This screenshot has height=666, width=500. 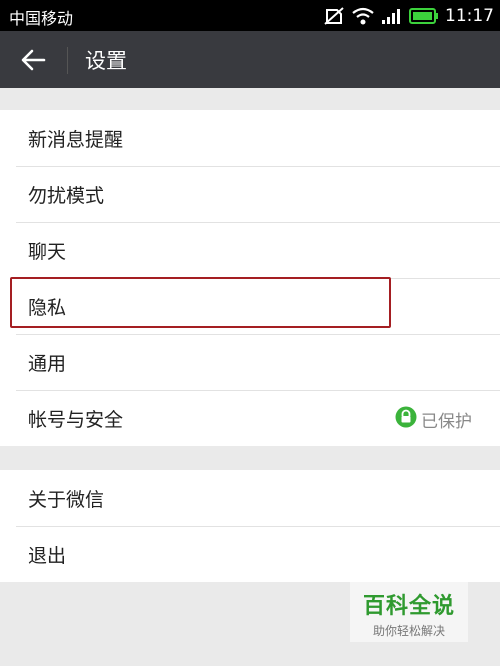 What do you see at coordinates (33, 60) in the screenshot?
I see `back-arrow-icon` at bounding box center [33, 60].